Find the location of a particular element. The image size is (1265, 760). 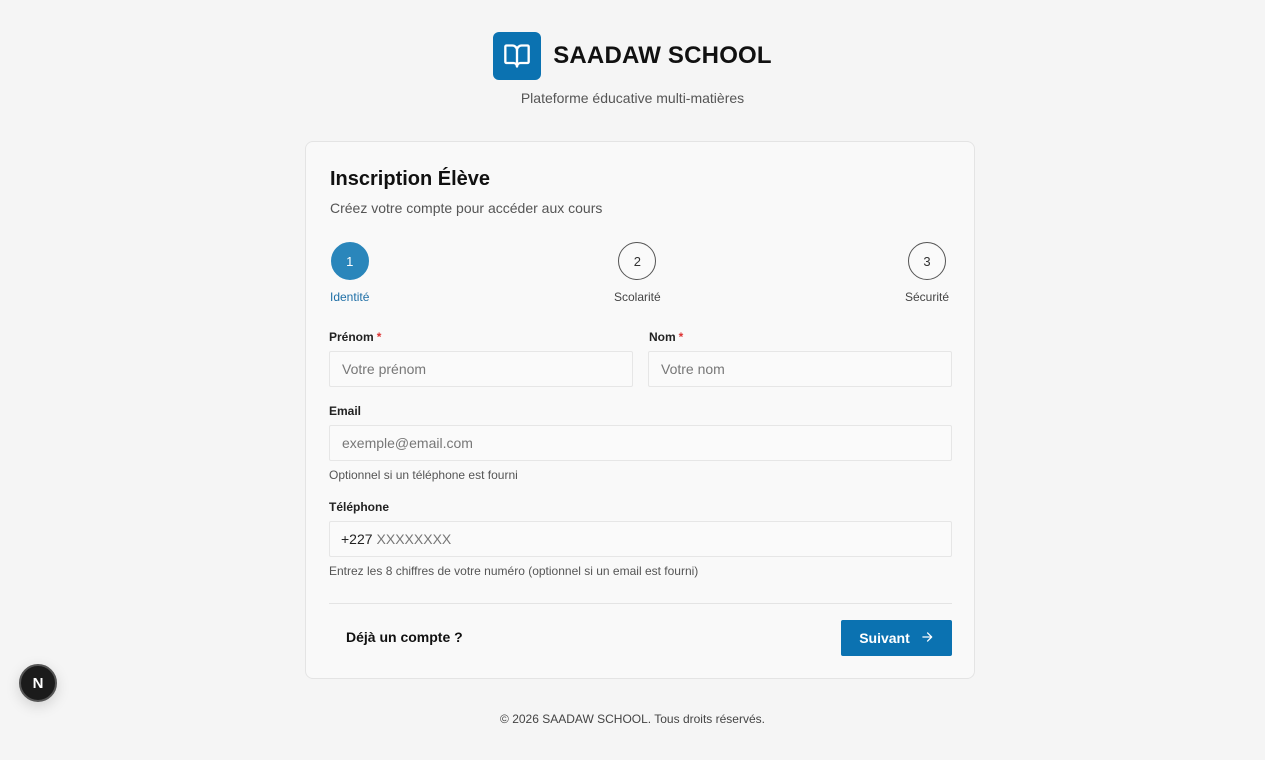

last-name-label: Nom * is located at coordinates (666, 337).